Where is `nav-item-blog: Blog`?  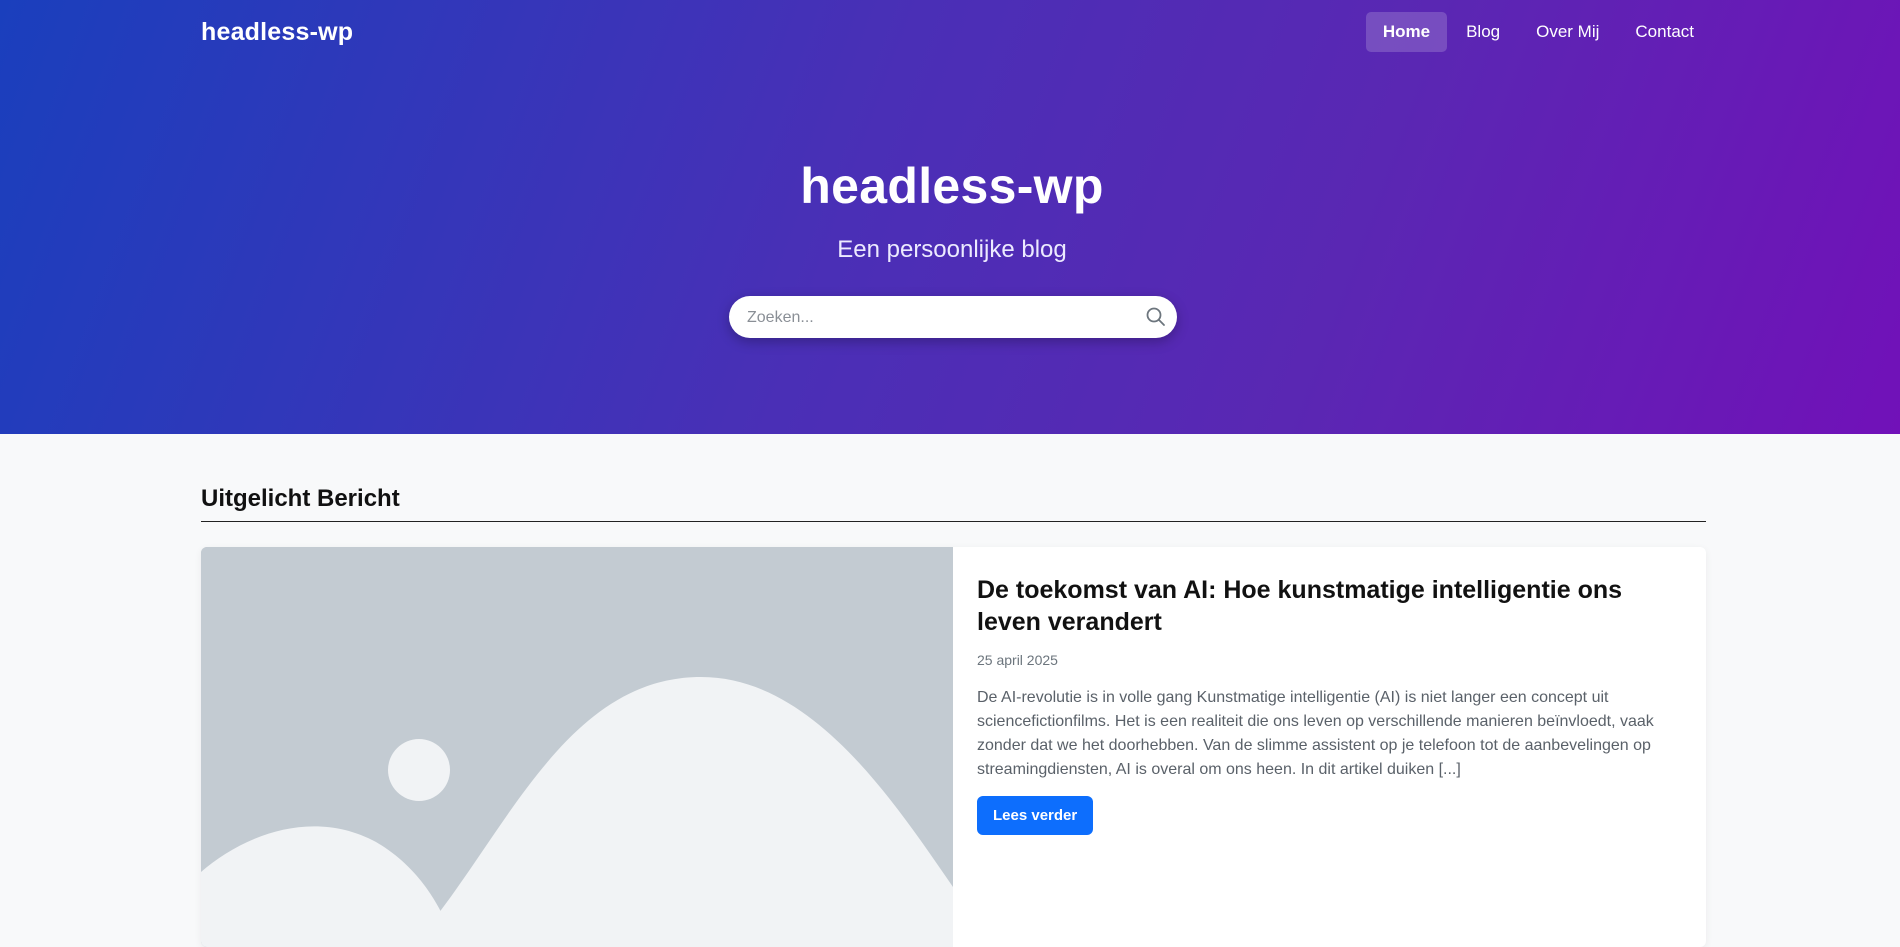 nav-item-blog: Blog is located at coordinates (1483, 32).